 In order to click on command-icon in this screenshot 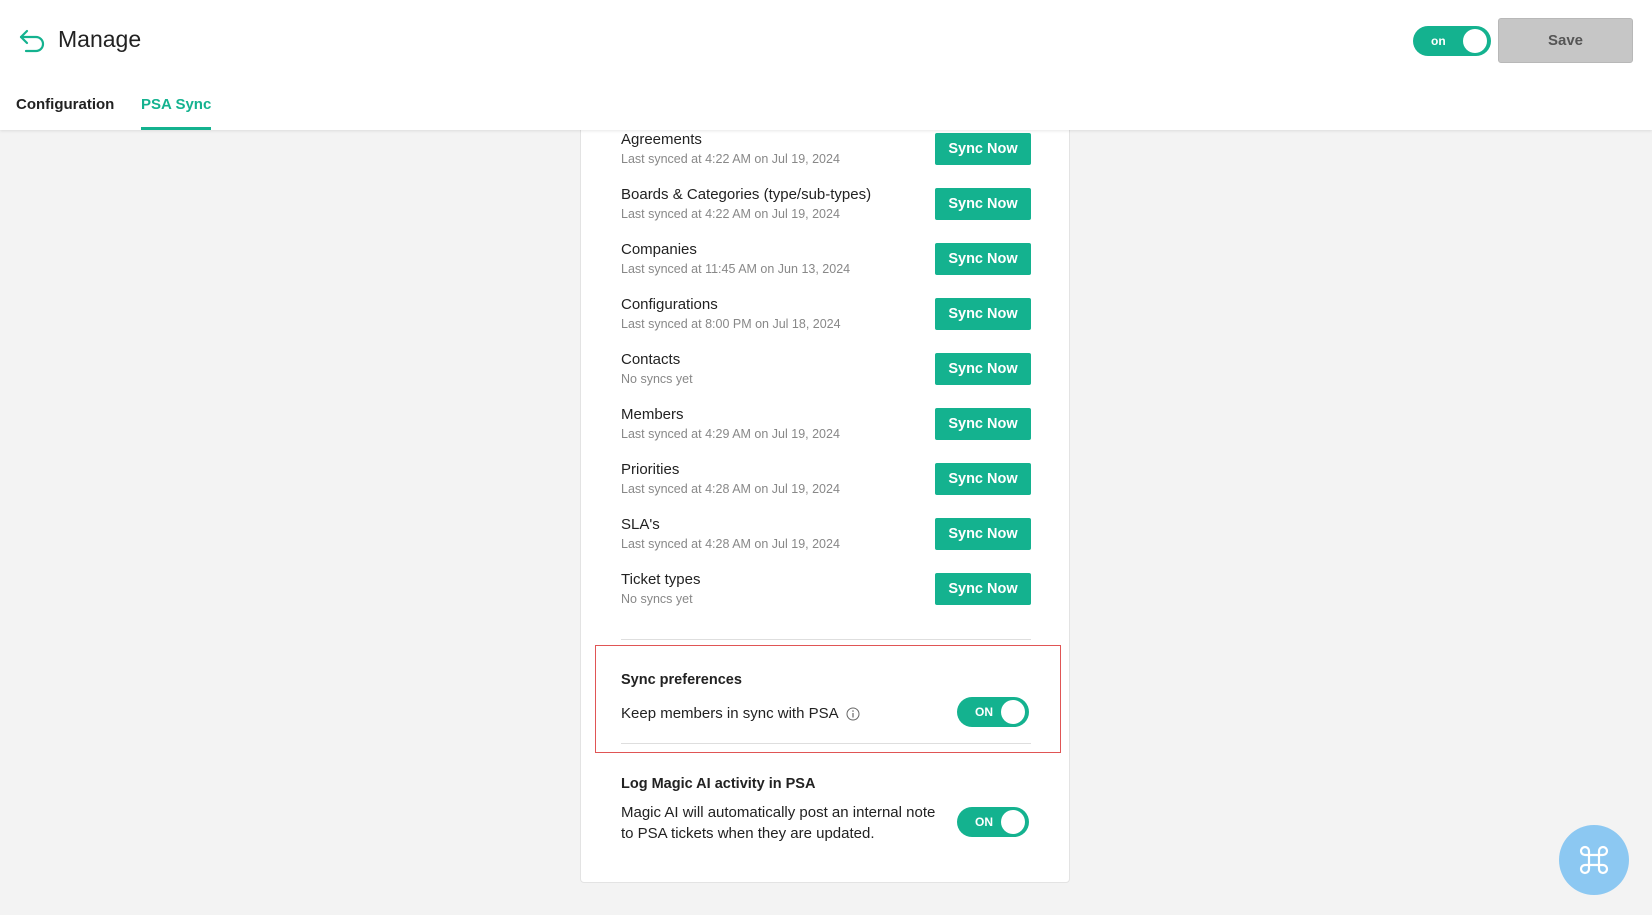, I will do `click(1594, 860)`.